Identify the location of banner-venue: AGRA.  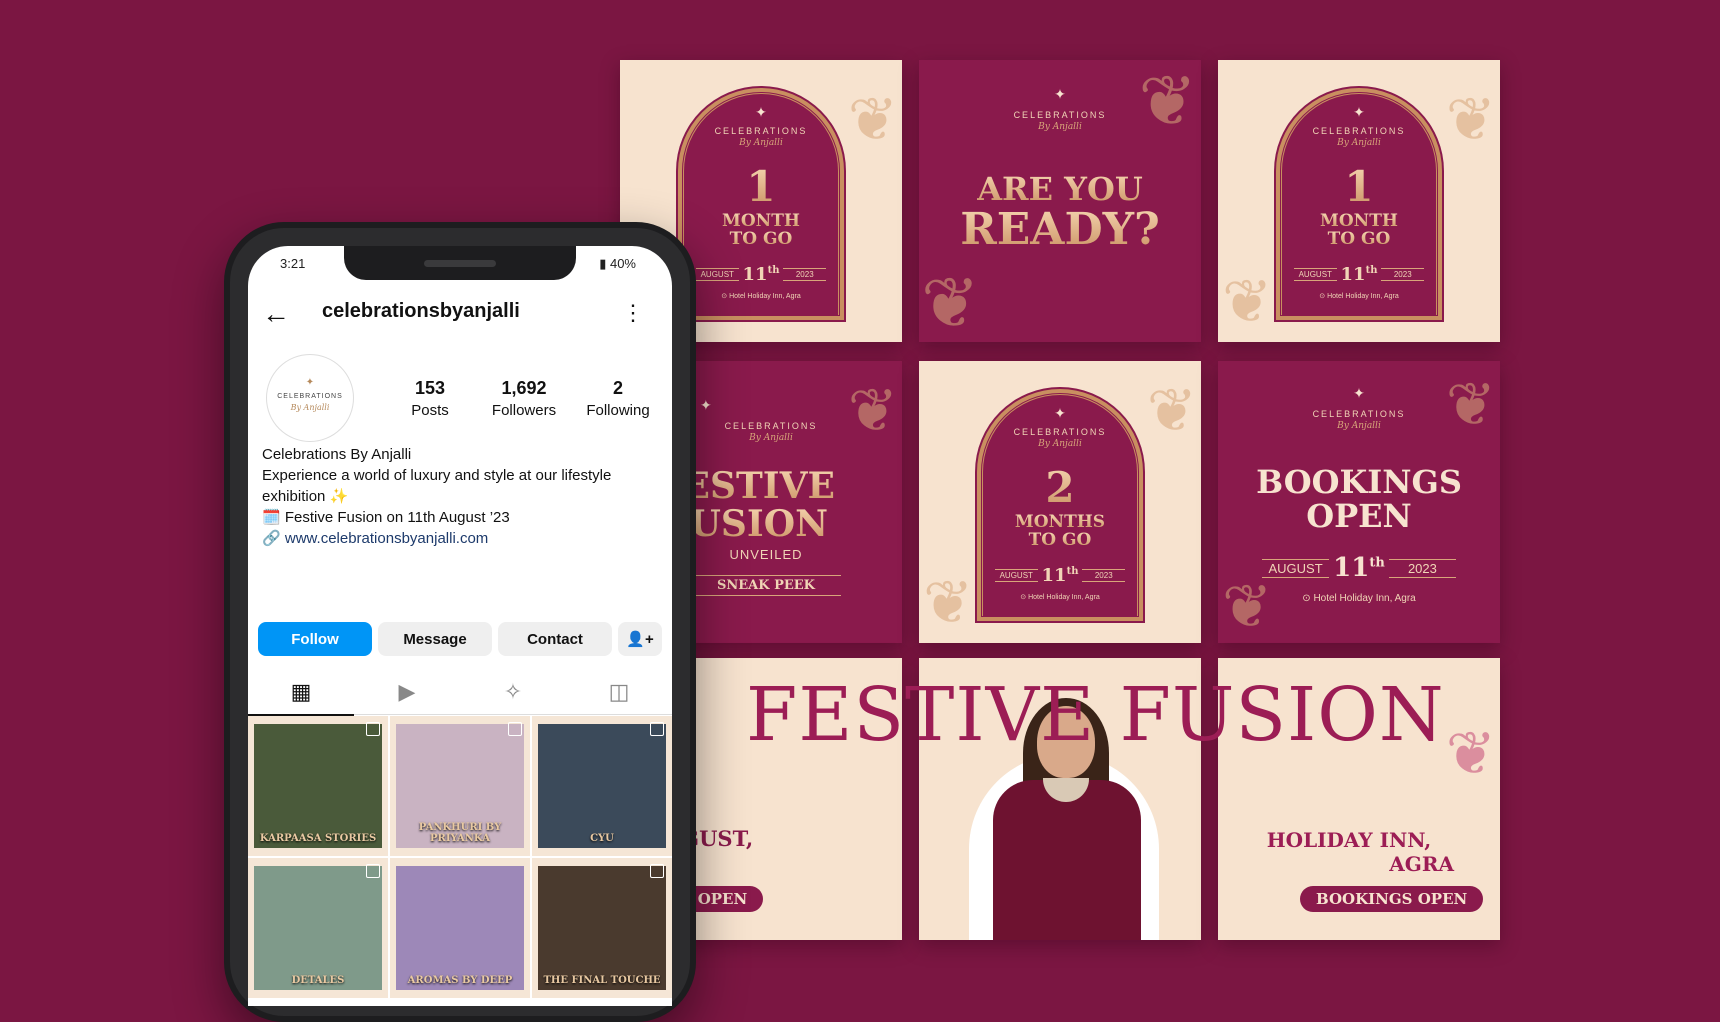
(1421, 864).